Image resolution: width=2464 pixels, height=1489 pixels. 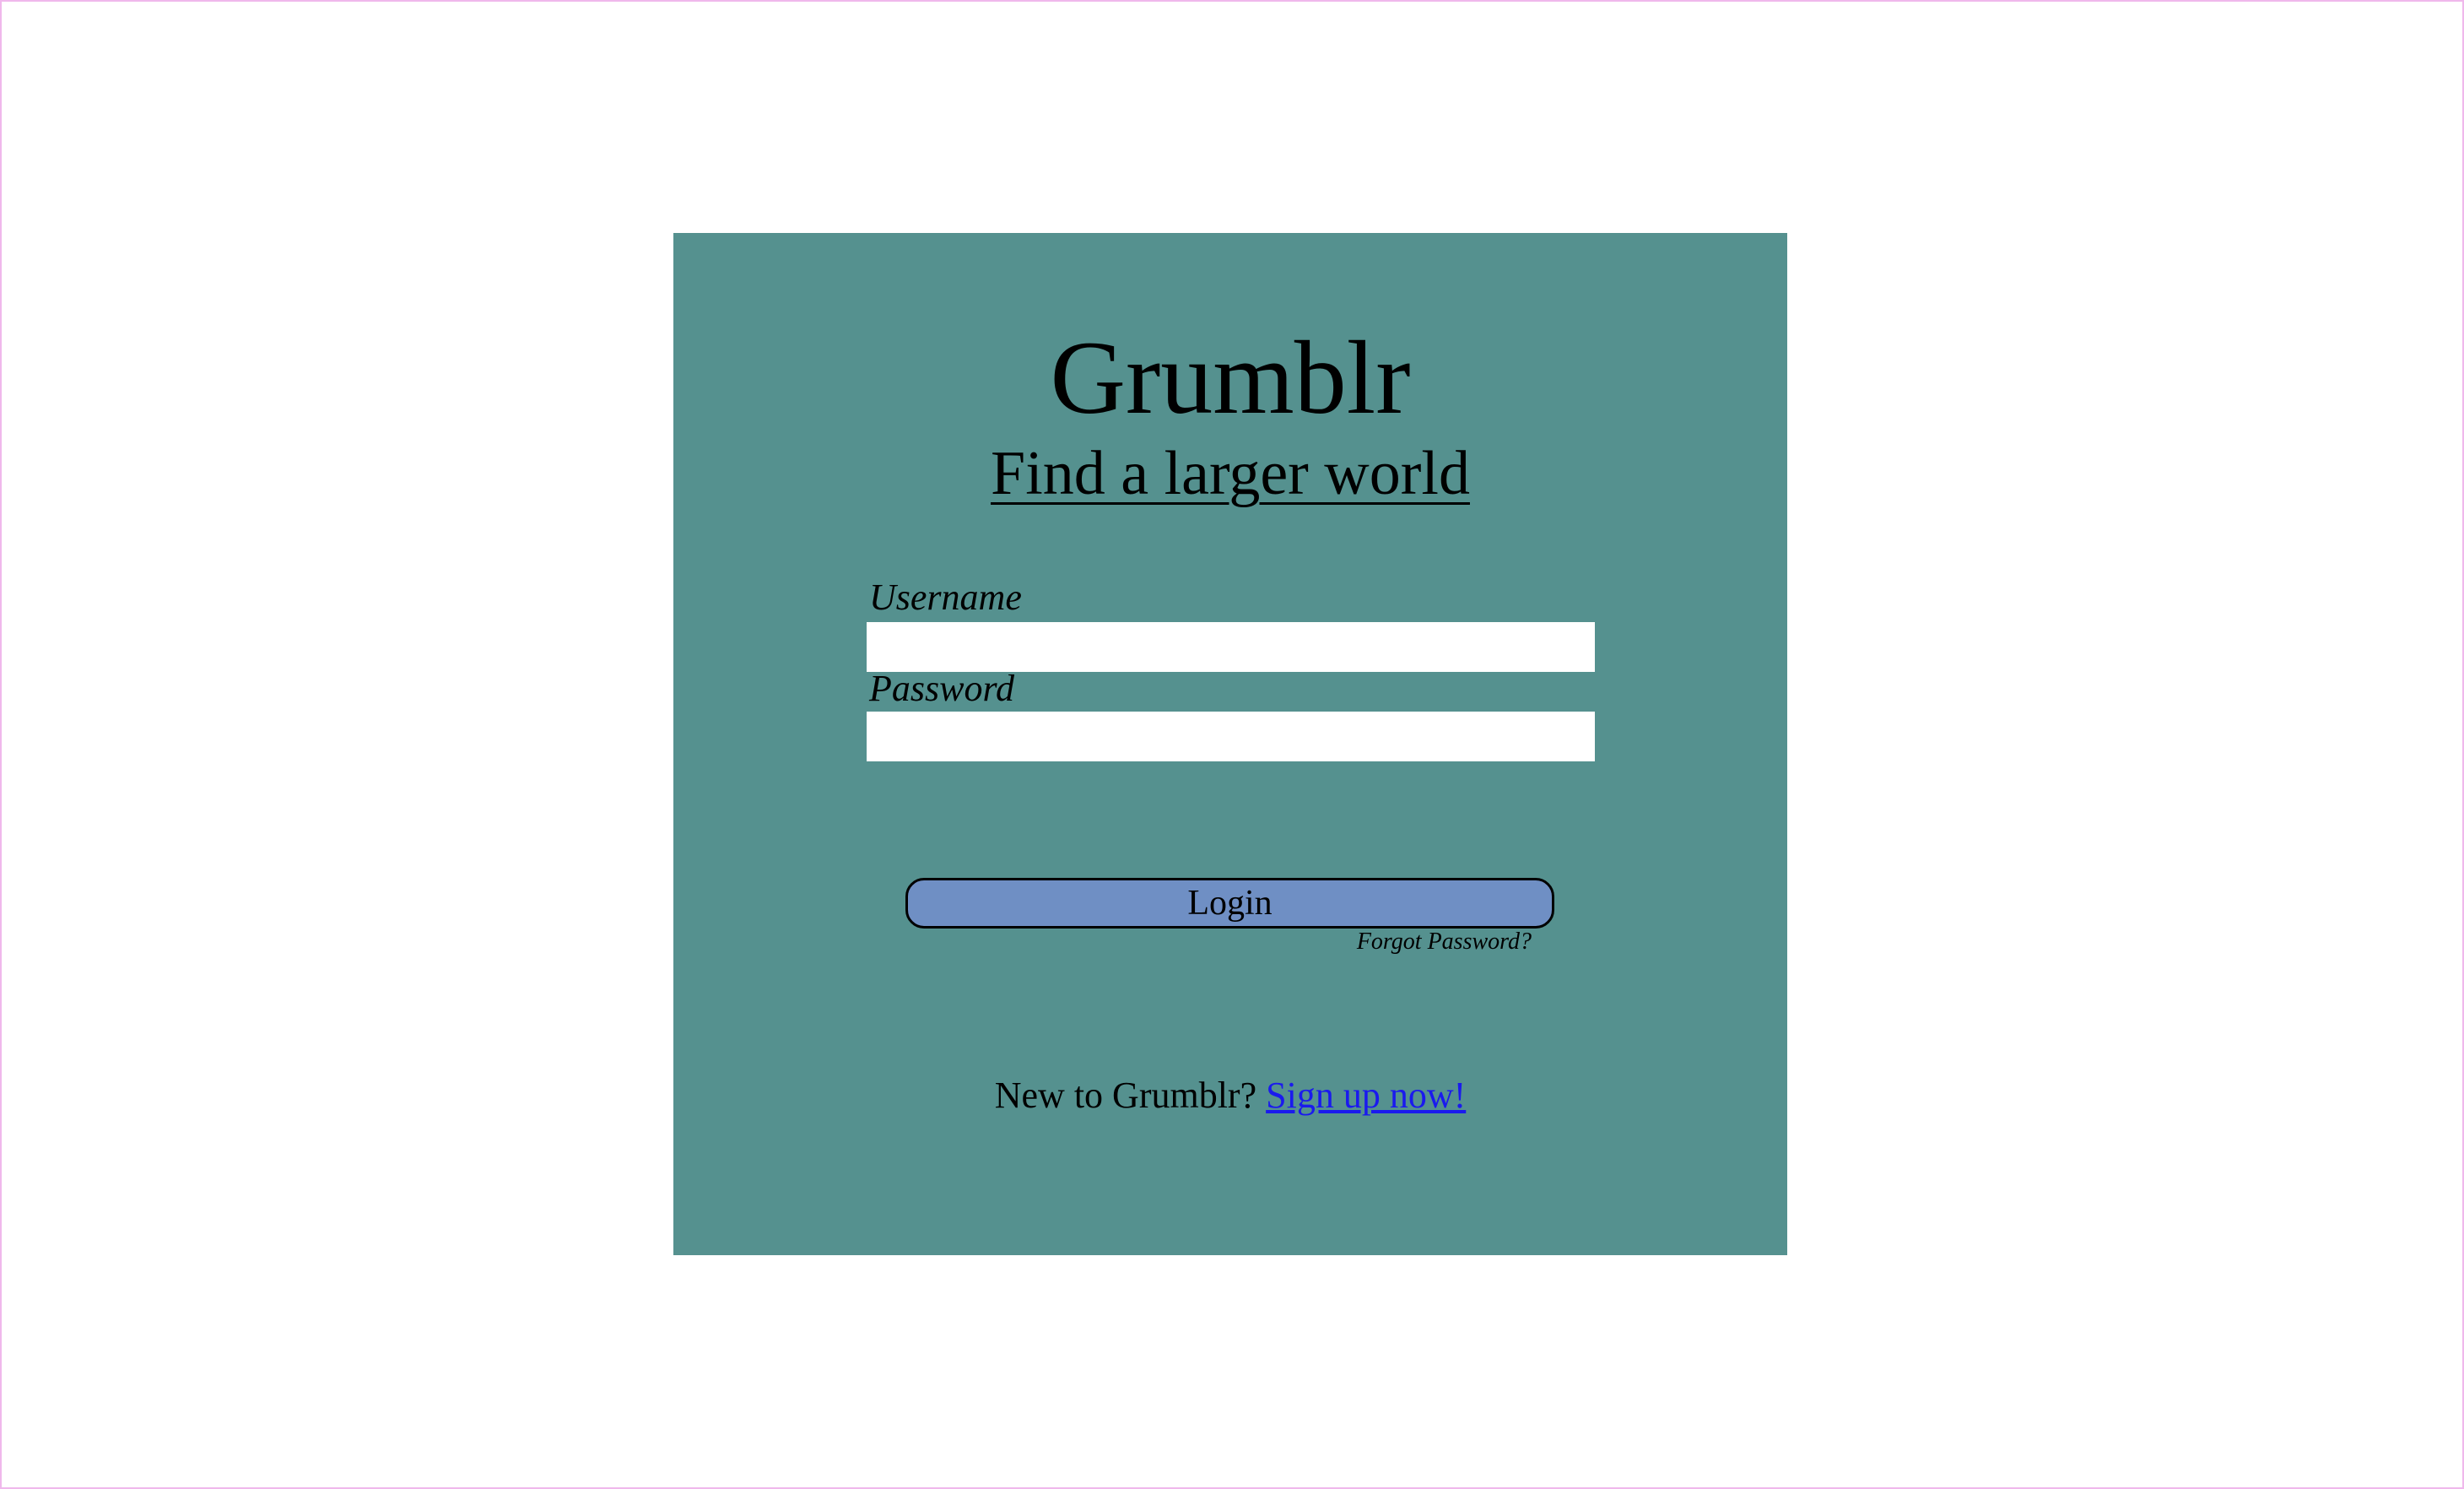 What do you see at coordinates (1230, 378) in the screenshot?
I see `app-title: Grumblr` at bounding box center [1230, 378].